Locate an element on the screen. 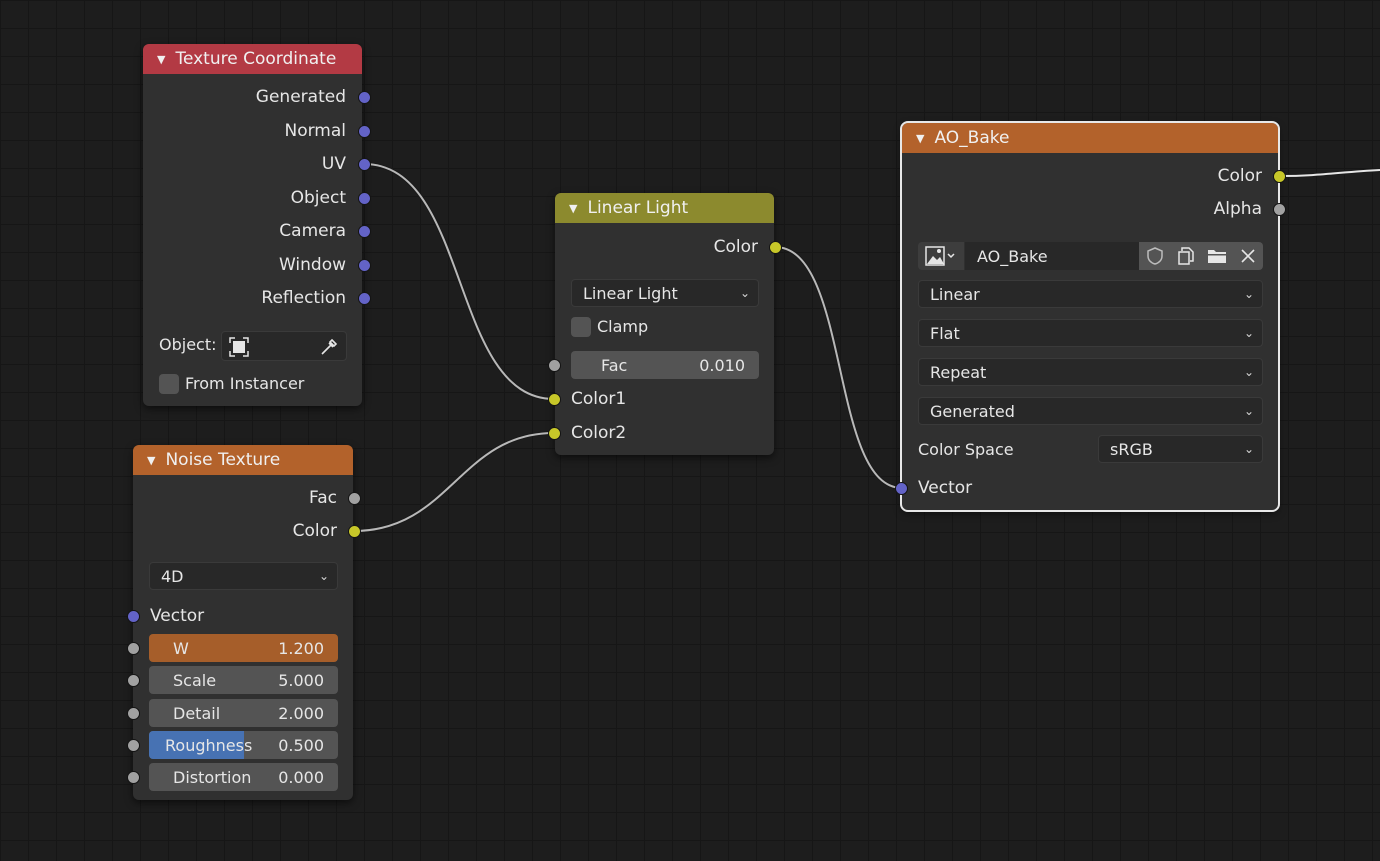  ao-bake-header: ▼ AO_Bake is located at coordinates (1090, 138).